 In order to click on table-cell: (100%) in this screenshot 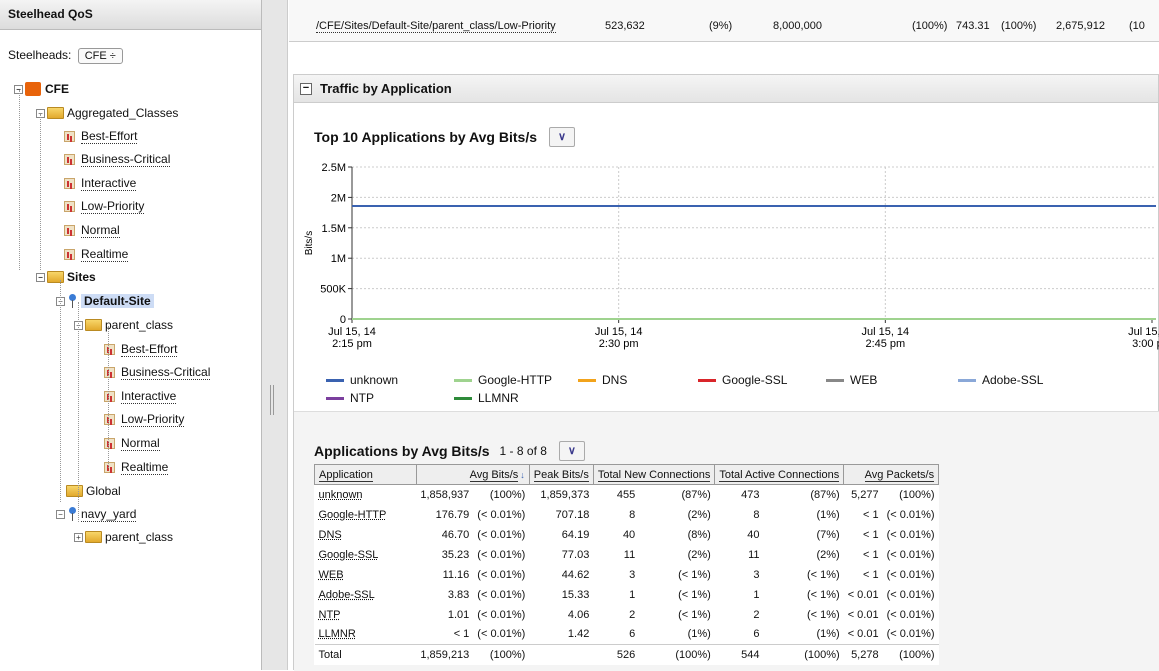, I will do `click(507, 494)`.